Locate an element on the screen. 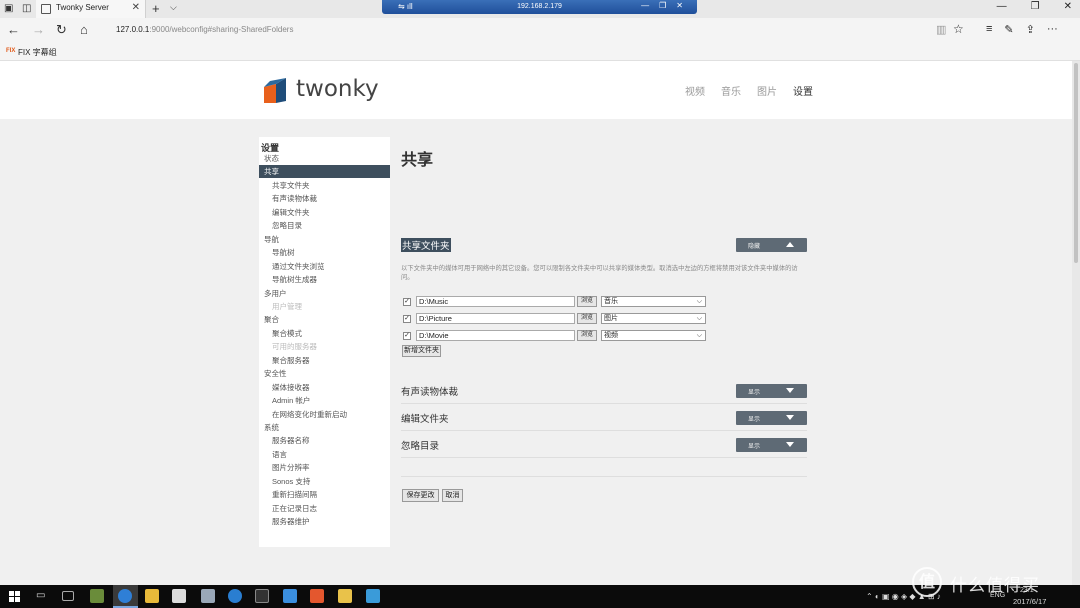  sidebar-item: 导航 is located at coordinates (324, 239).